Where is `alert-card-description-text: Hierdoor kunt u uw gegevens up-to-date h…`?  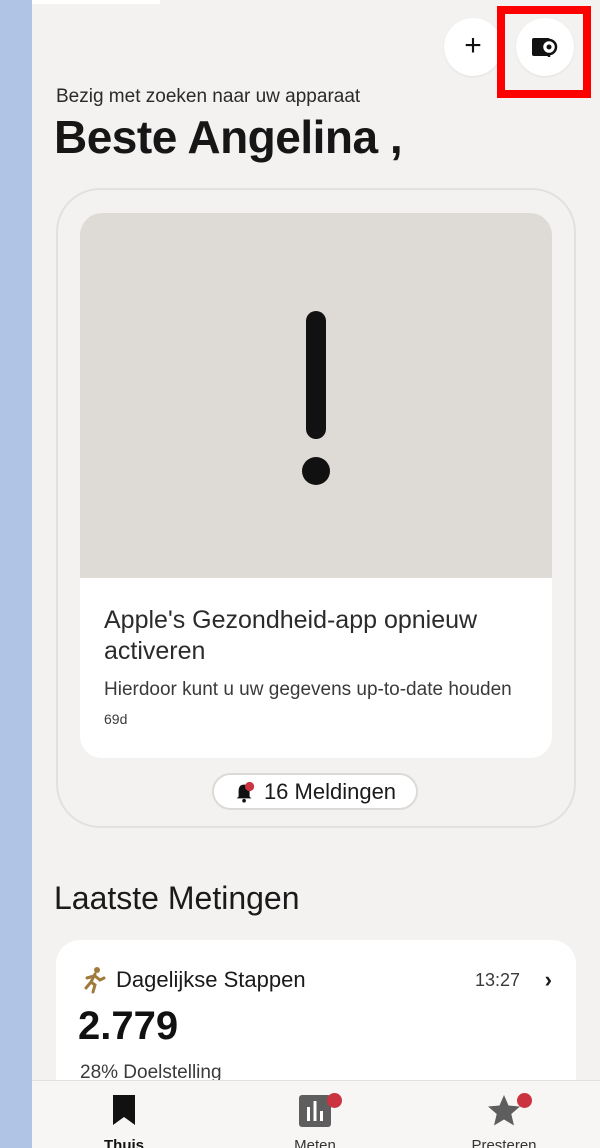
alert-card-description-text: Hierdoor kunt u uw gegevens up-to-date h… is located at coordinates (308, 689).